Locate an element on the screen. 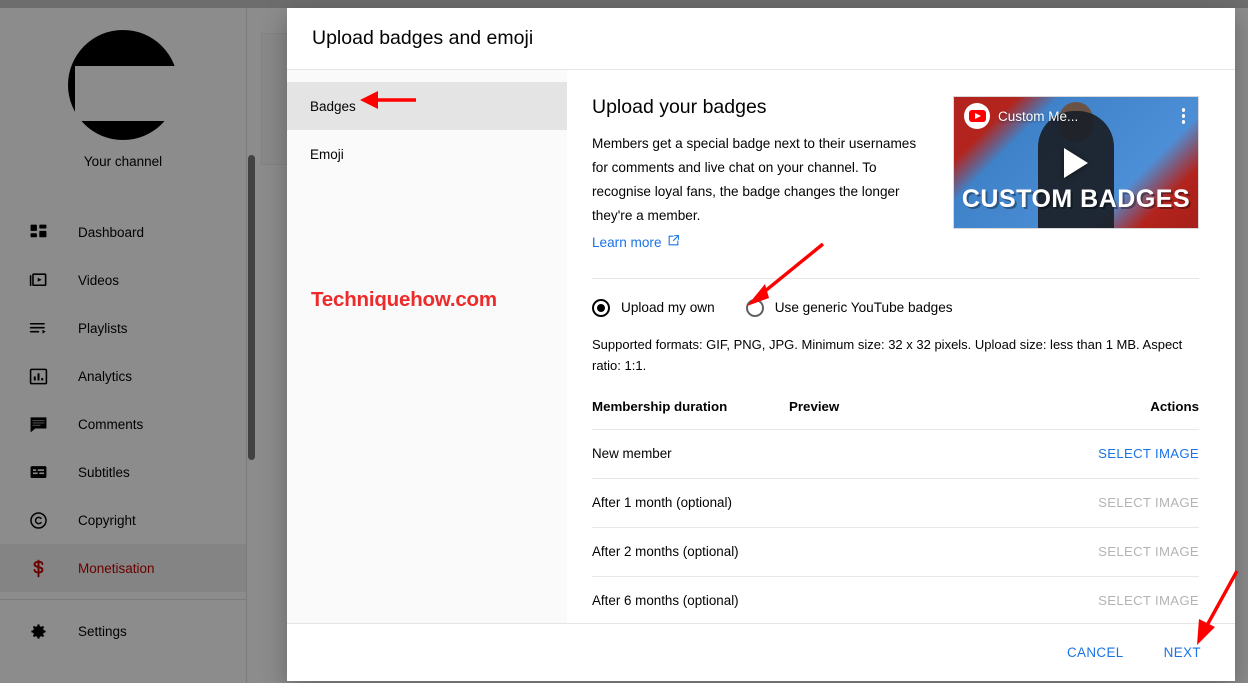 The image size is (1248, 683). dialog-tab-emoji: Emoji is located at coordinates (427, 154).